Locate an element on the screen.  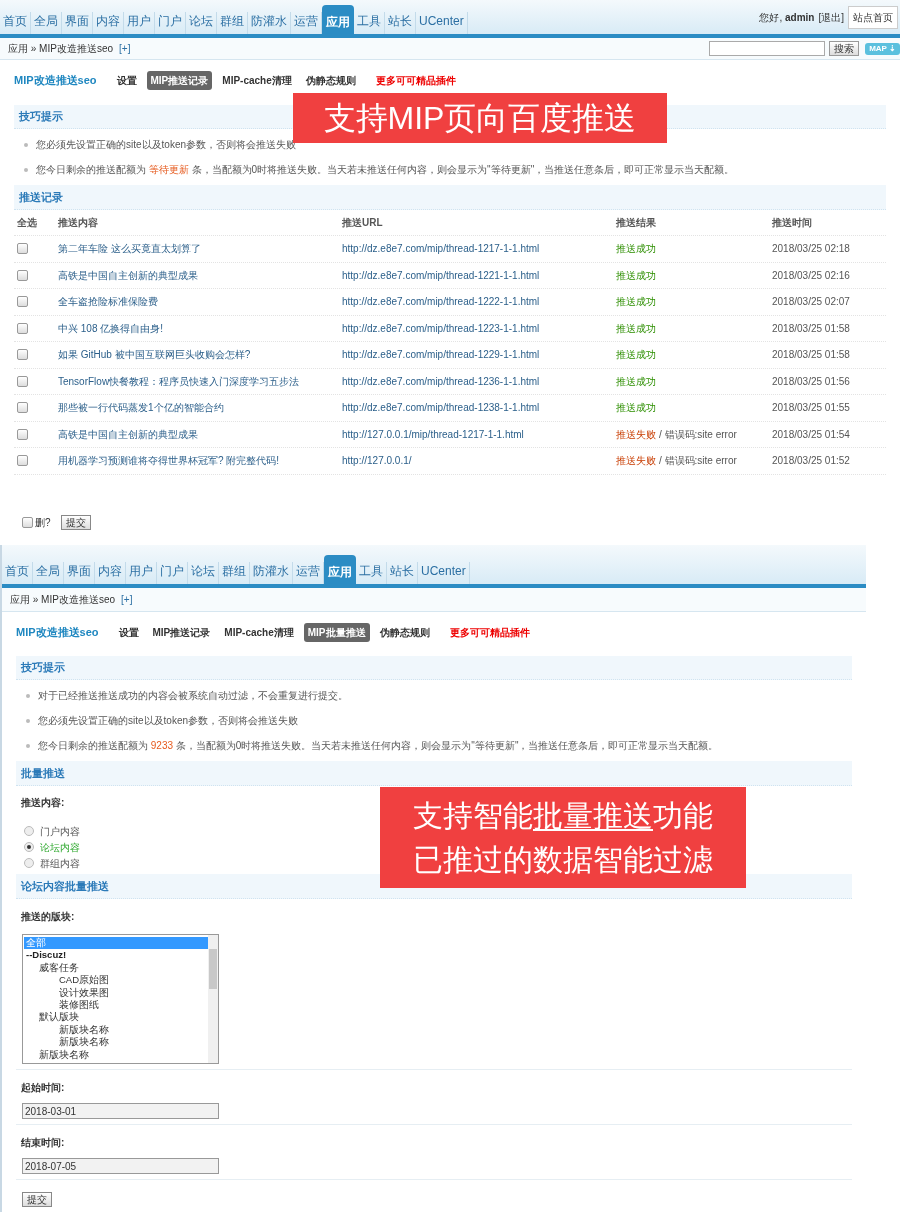
url-link: http://dz.e8e7.com/mip/thread-1229-1-1.html is located at coordinates (479, 355).